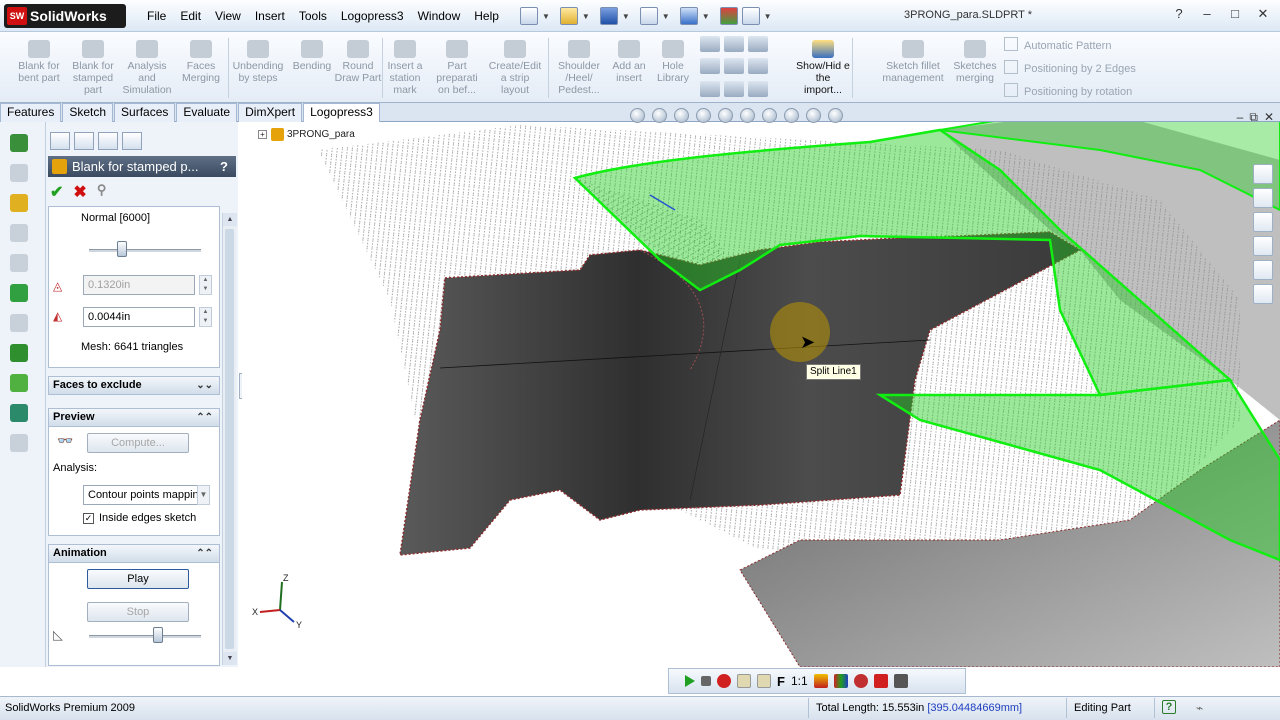  What do you see at coordinates (1263, 270) in the screenshot?
I see `appearances-icon` at bounding box center [1263, 270].